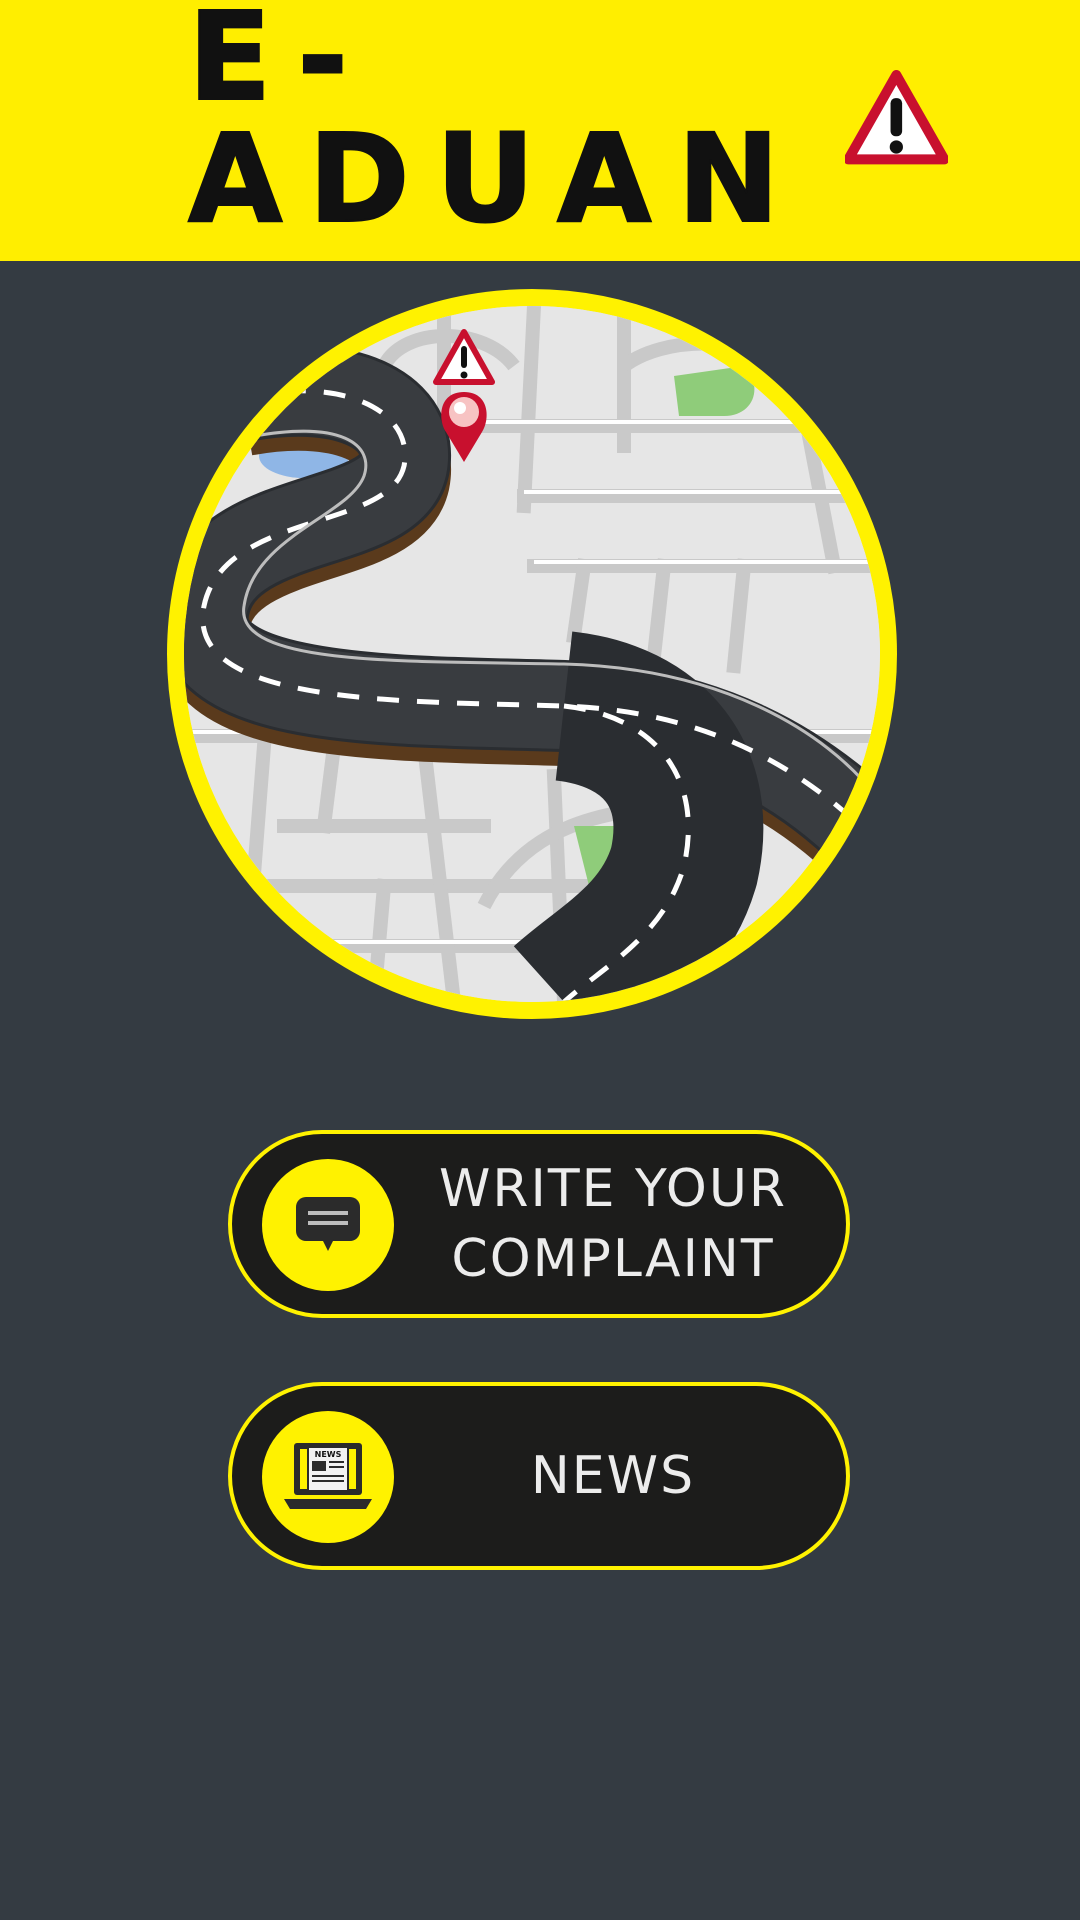  I want to click on newspaper-laptop-icon: NEWS, so click(328, 1477).